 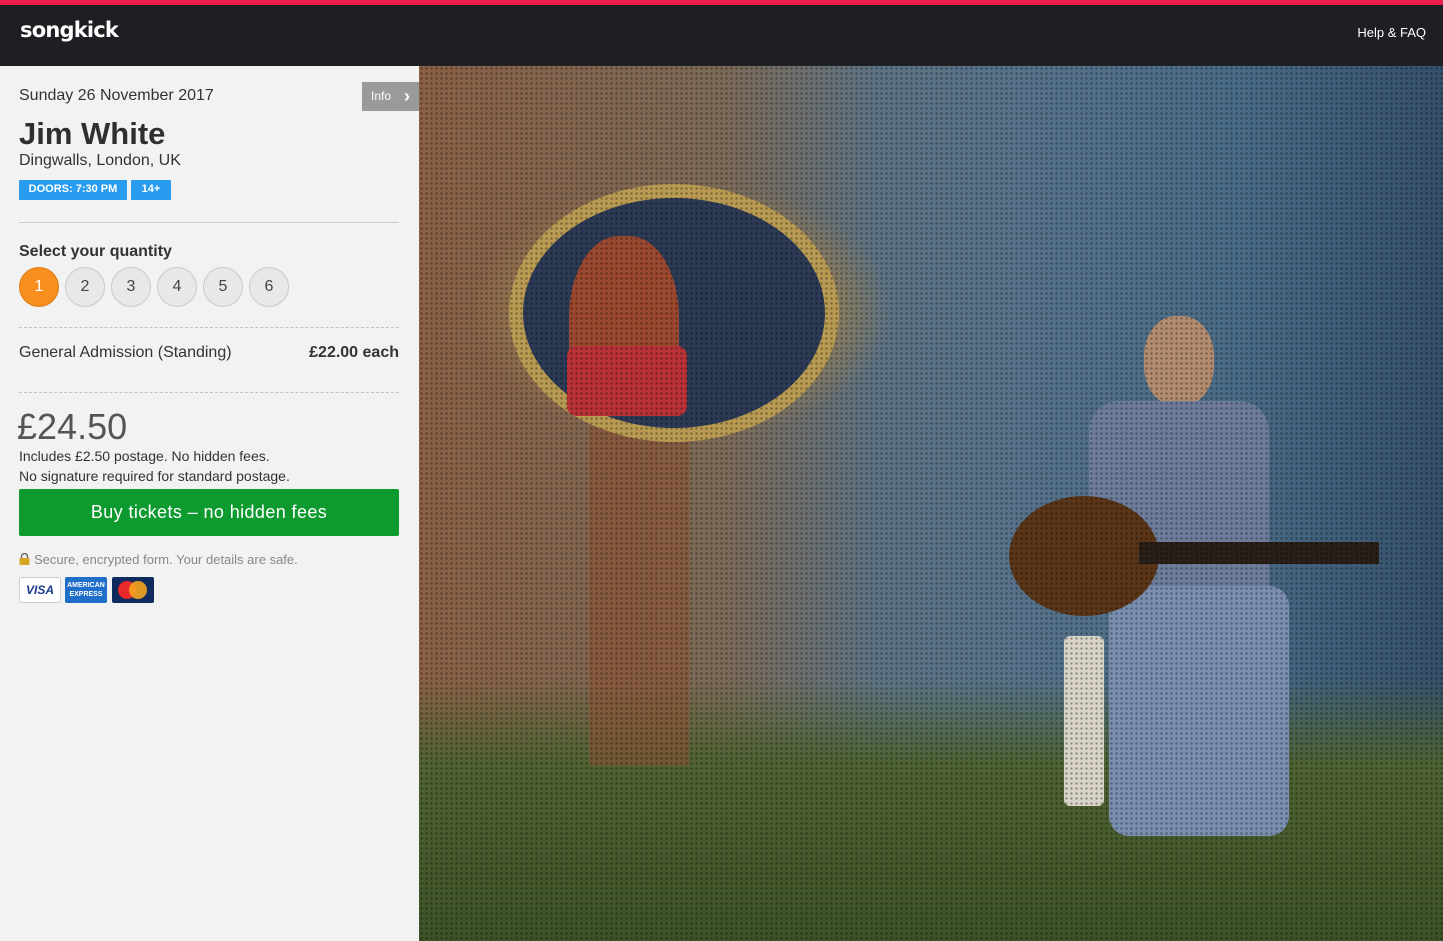 I want to click on chevron-right-icon: ›, so click(x=407, y=96).